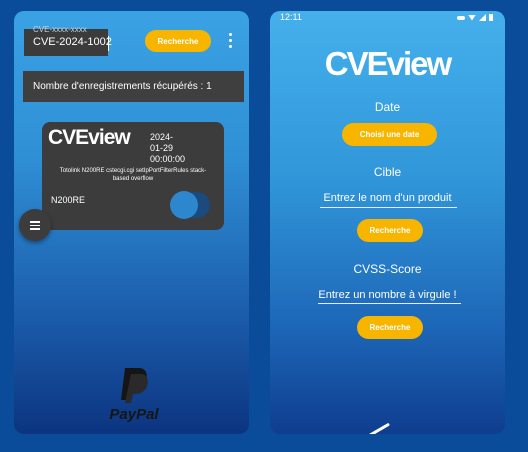 This screenshot has width=528, height=452. Describe the element at coordinates (72, 42) in the screenshot. I see `search-value: CVE-2024-1002` at that location.